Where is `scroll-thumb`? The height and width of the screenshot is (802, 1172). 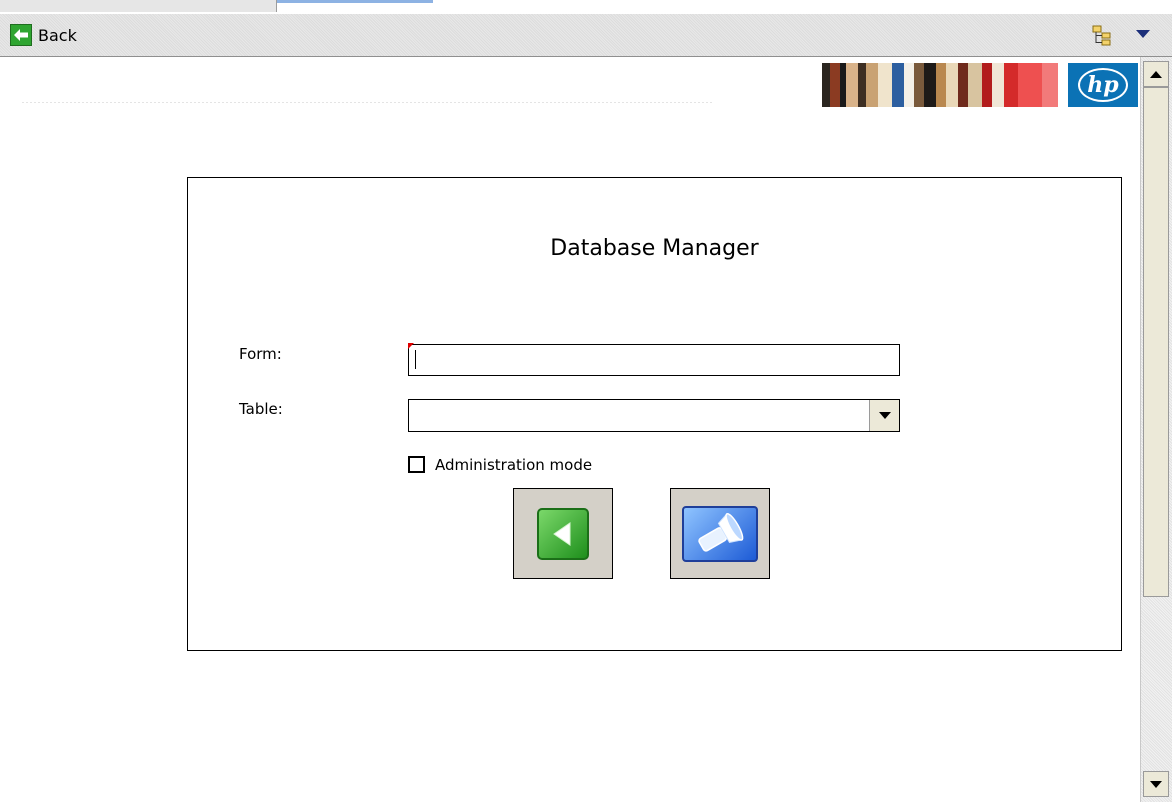 scroll-thumb is located at coordinates (1156, 342).